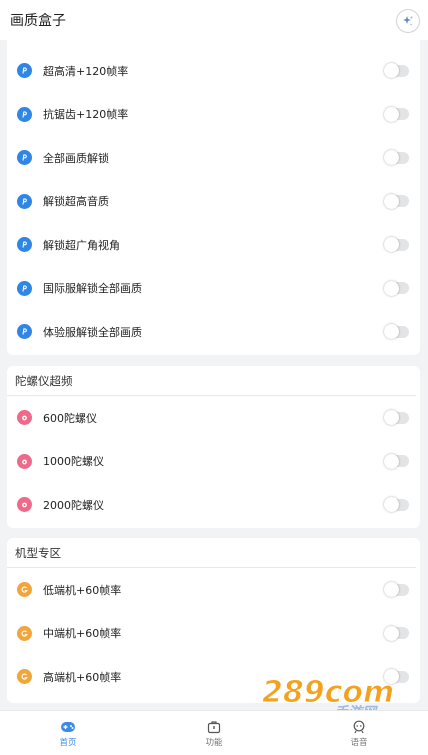 This screenshot has height=755, width=428. I want to click on list-item: 全部画质解锁, so click(213, 158).